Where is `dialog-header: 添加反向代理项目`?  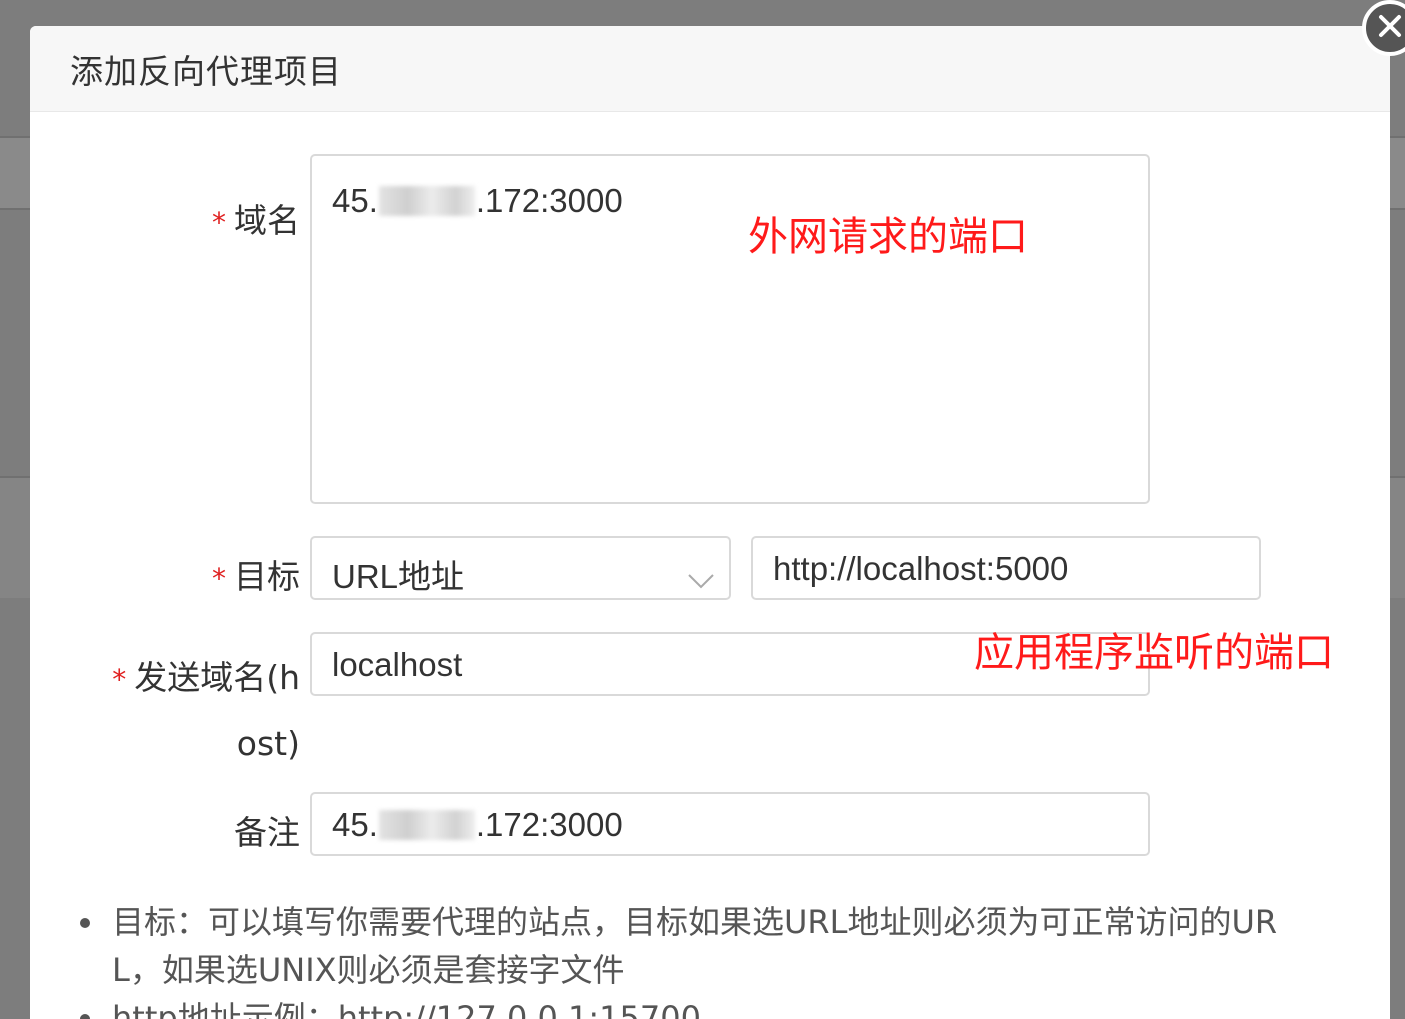
dialog-header: 添加反向代理项目 is located at coordinates (710, 69).